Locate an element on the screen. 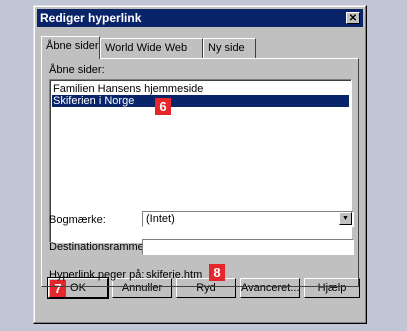 This screenshot has width=407, height=331. bookmark-combo: (Intet) ▼ is located at coordinates (248, 219).